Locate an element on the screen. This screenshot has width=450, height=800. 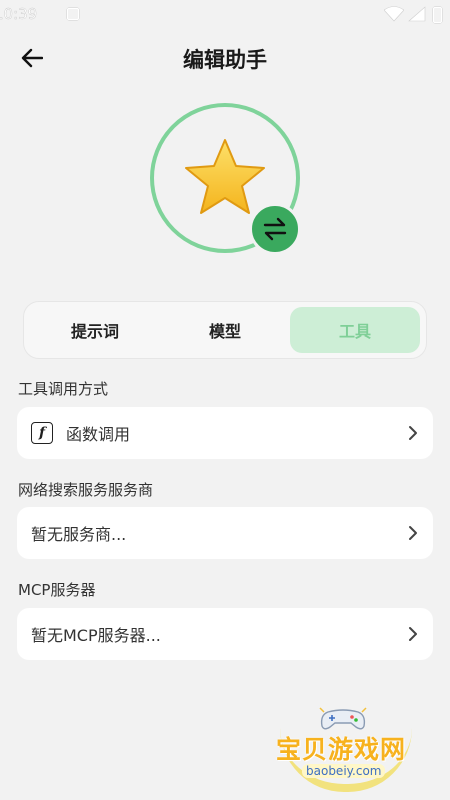
function-icon: f is located at coordinates (42, 433).